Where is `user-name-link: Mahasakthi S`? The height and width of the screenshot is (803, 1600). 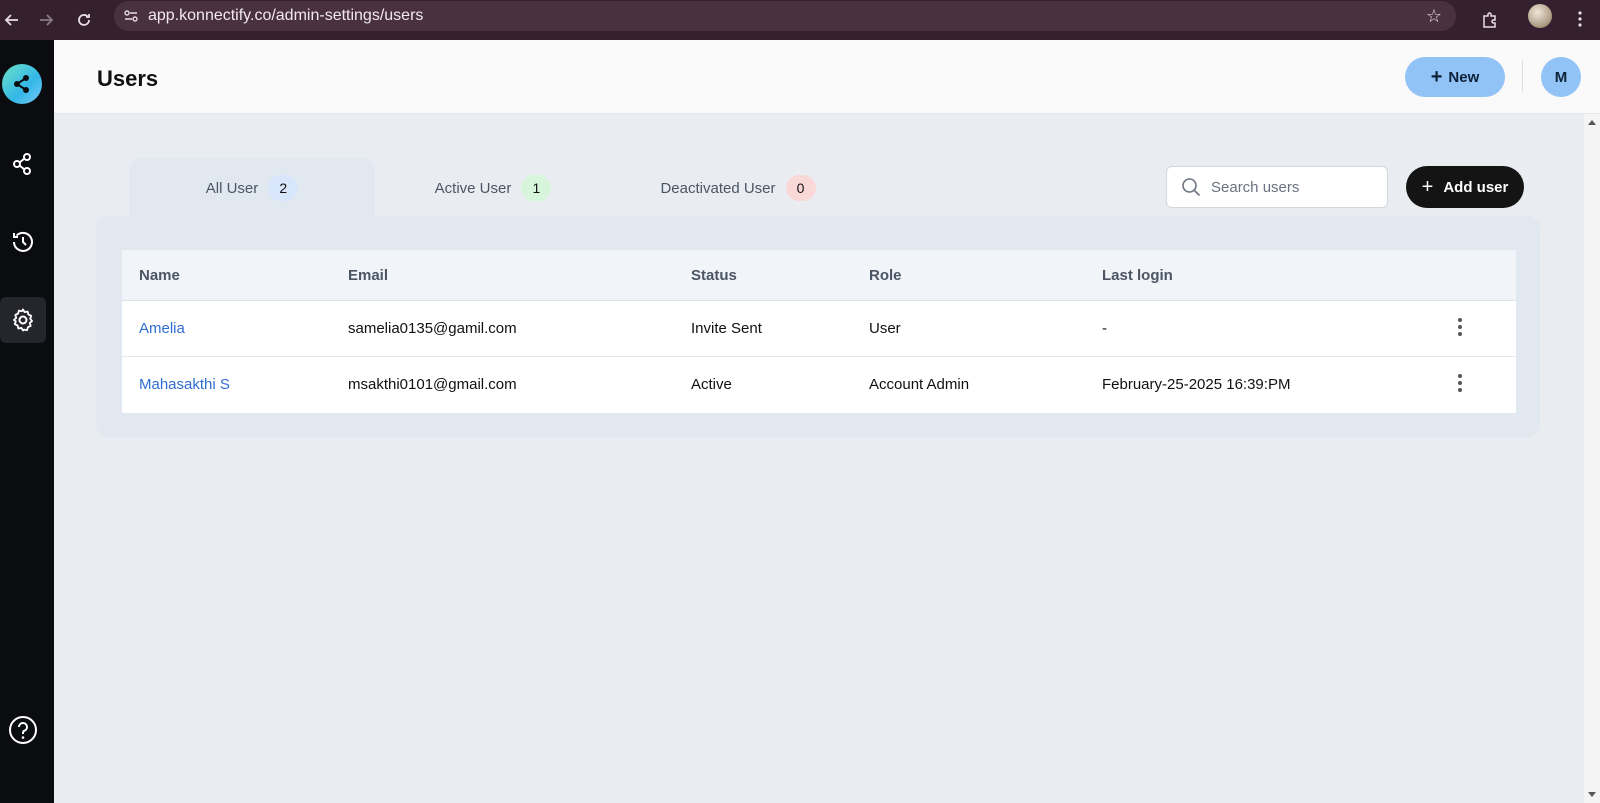
user-name-link: Mahasakthi S is located at coordinates (184, 385).